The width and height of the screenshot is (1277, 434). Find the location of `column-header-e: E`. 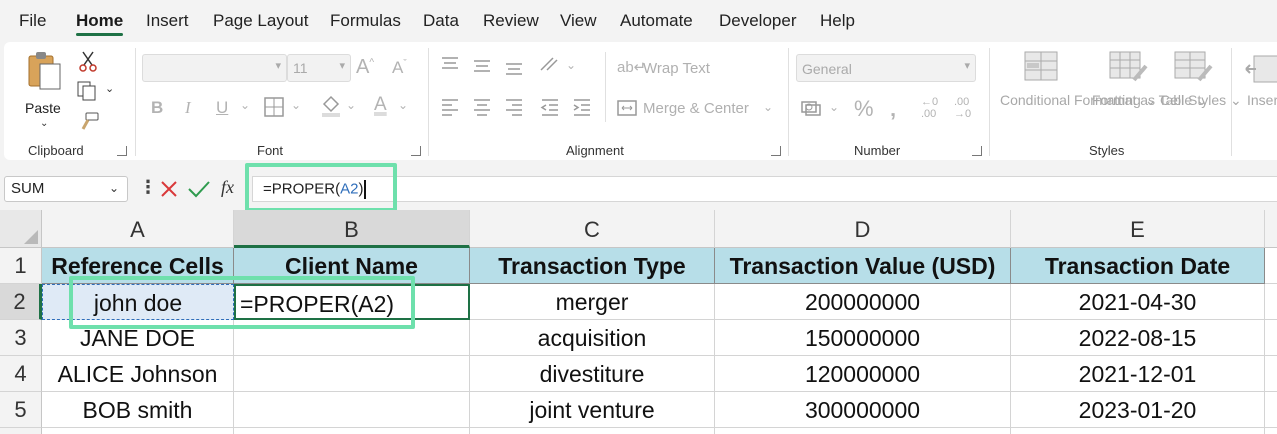

column-header-e: E is located at coordinates (1138, 229).